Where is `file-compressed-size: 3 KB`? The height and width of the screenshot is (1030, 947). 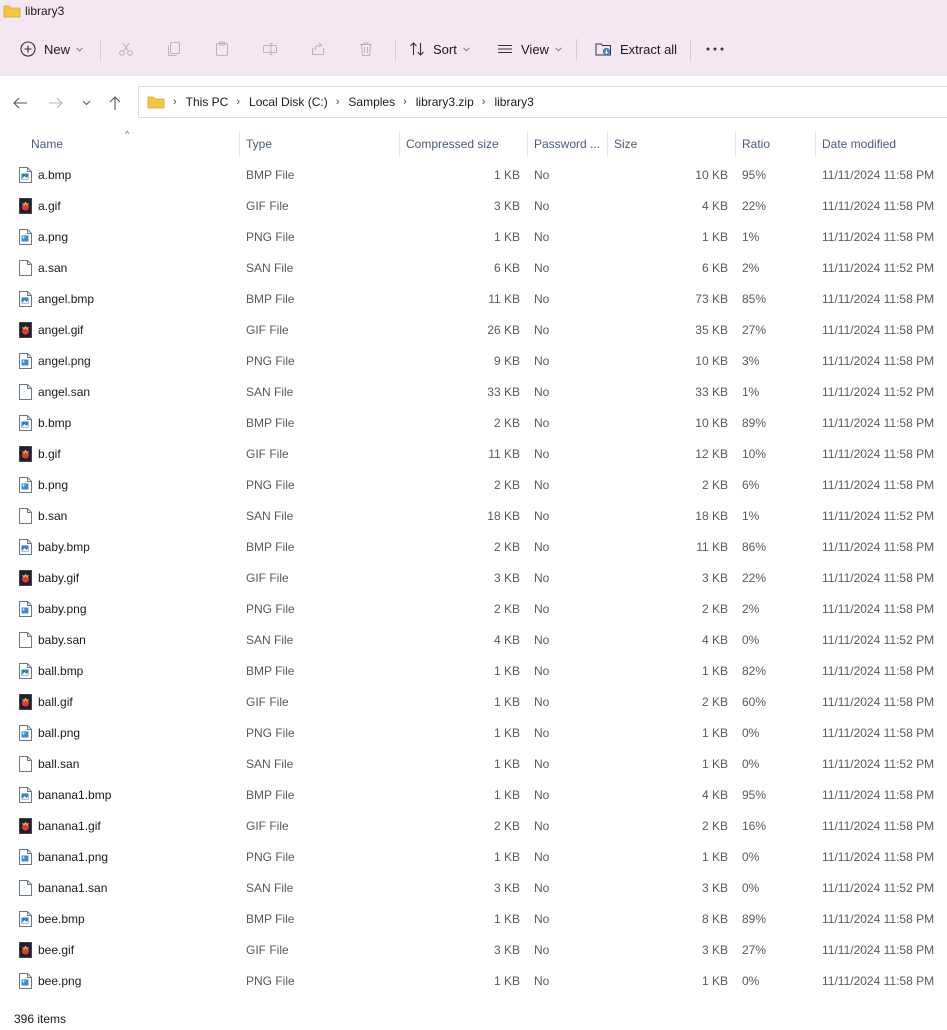
file-compressed-size: 3 KB is located at coordinates (506, 950).